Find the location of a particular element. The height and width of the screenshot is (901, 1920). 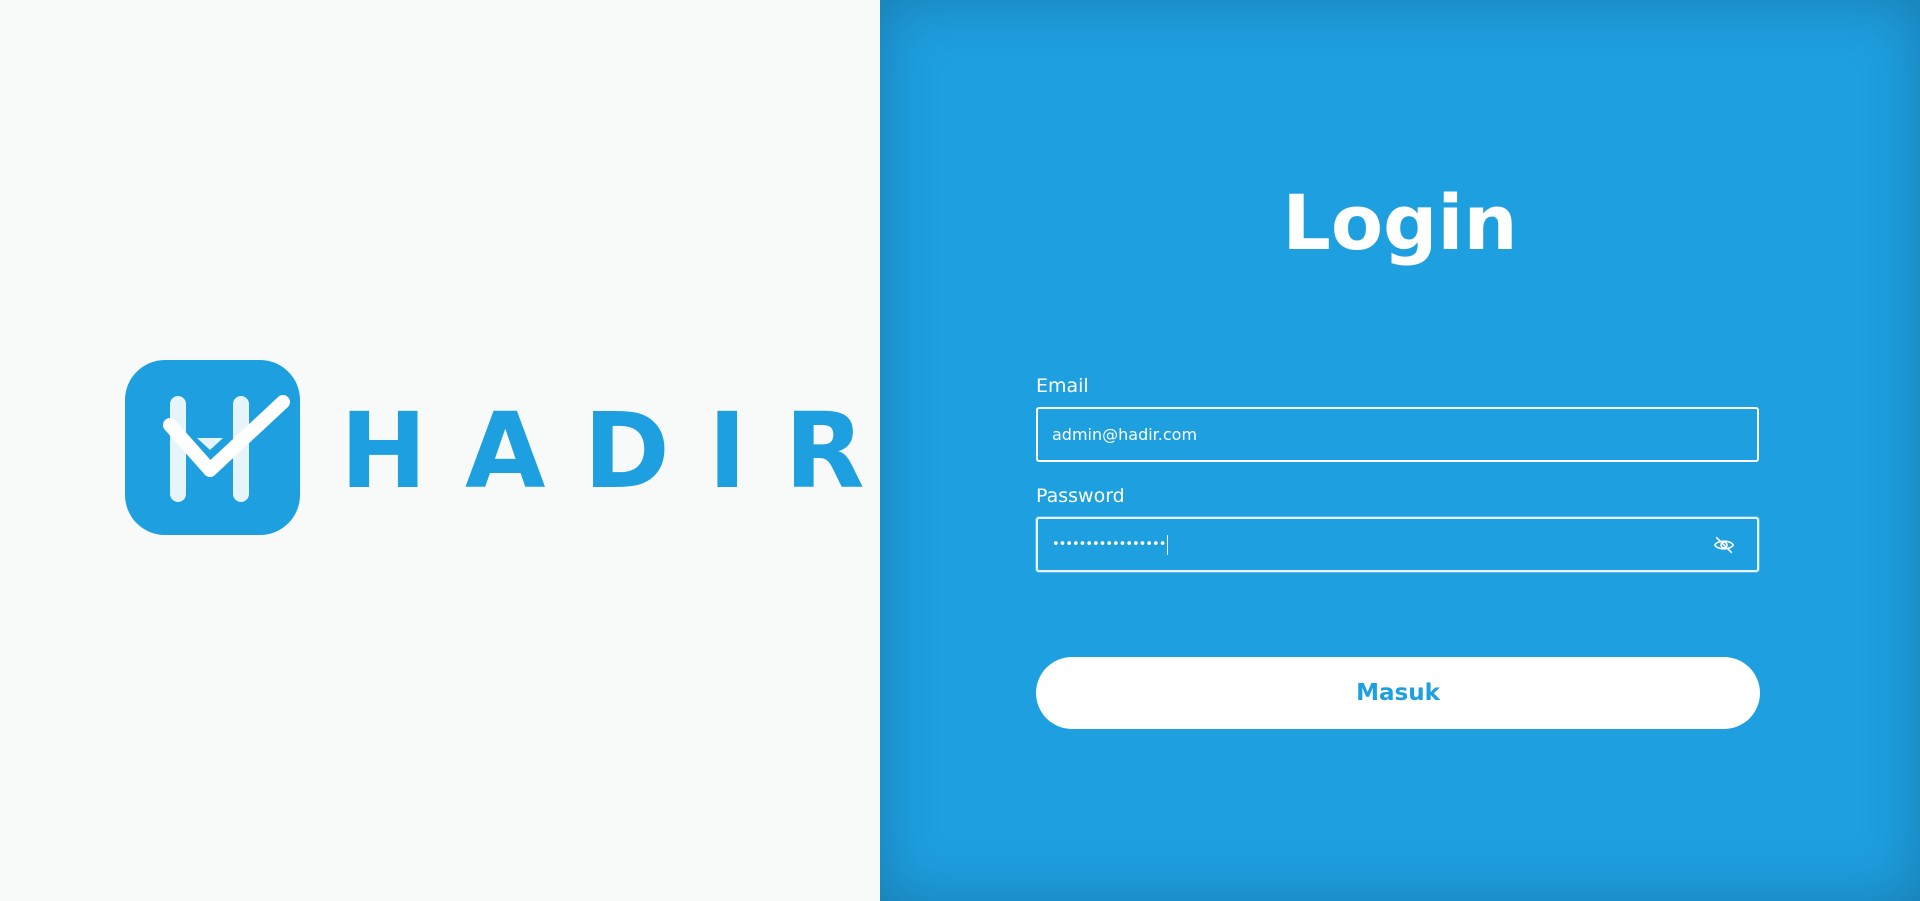

hadir-logo-icon is located at coordinates (212, 447).